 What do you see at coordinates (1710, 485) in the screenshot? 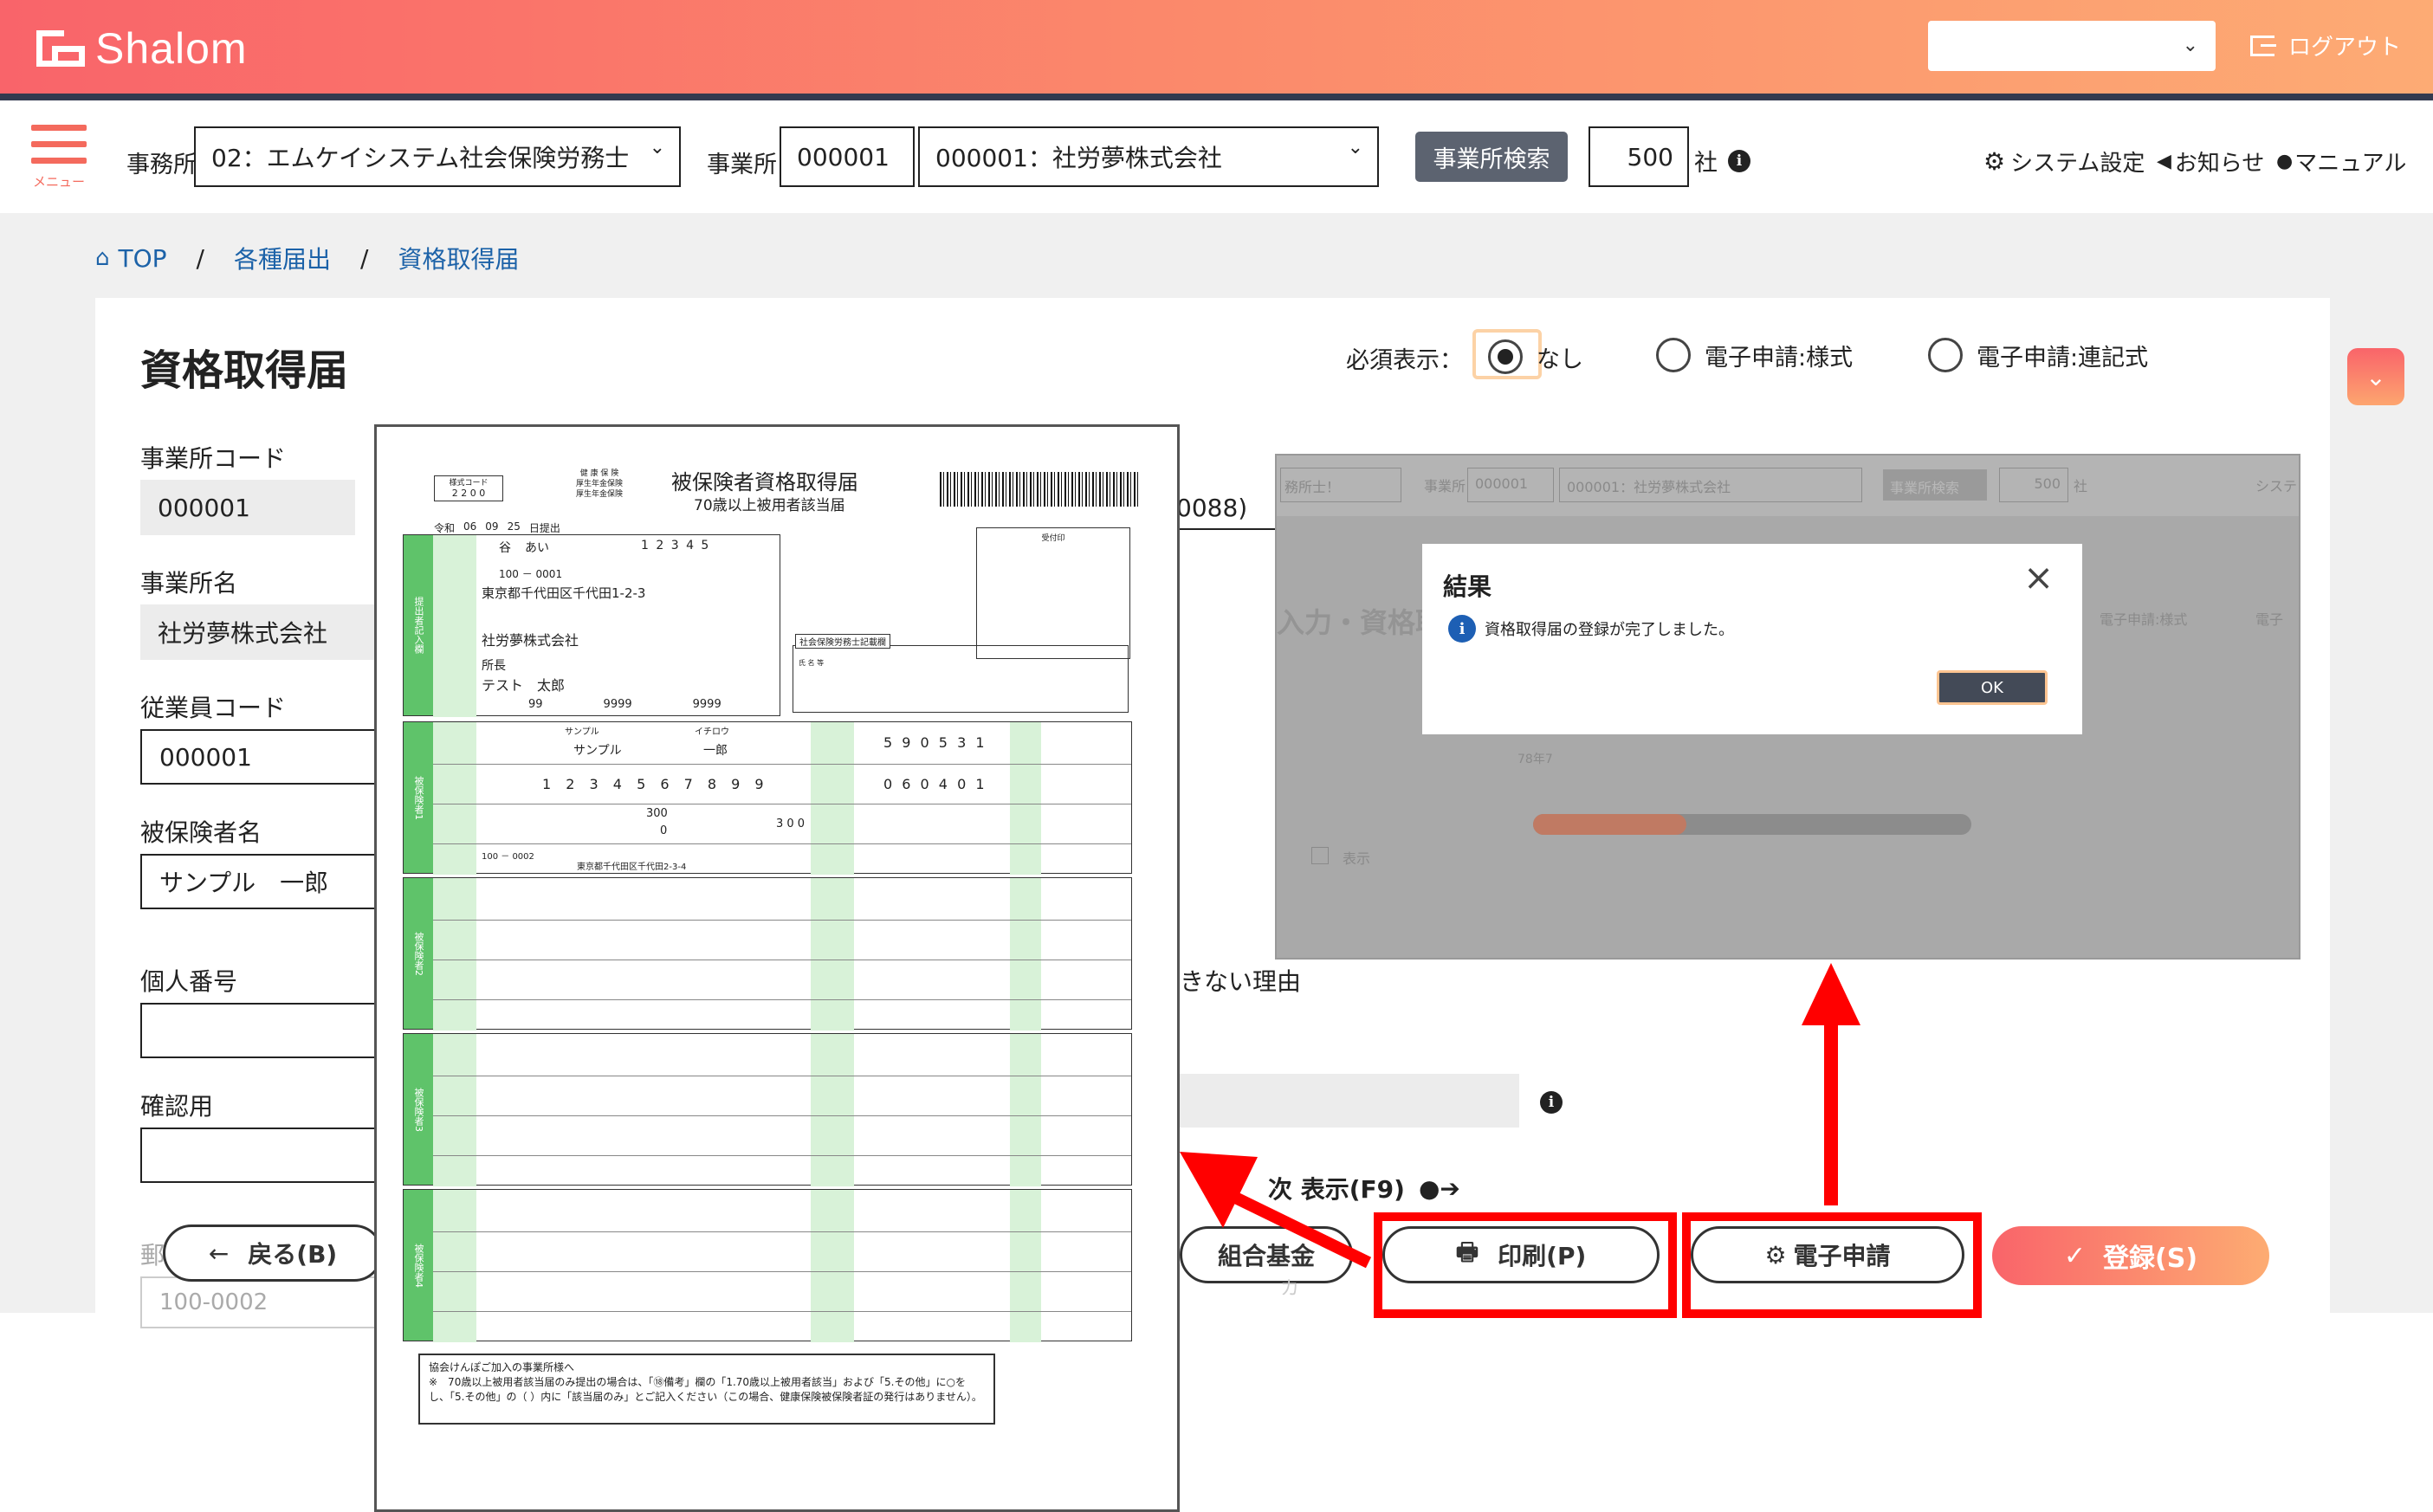
I see `bg-name: 000001：社労夢株式会社` at bounding box center [1710, 485].